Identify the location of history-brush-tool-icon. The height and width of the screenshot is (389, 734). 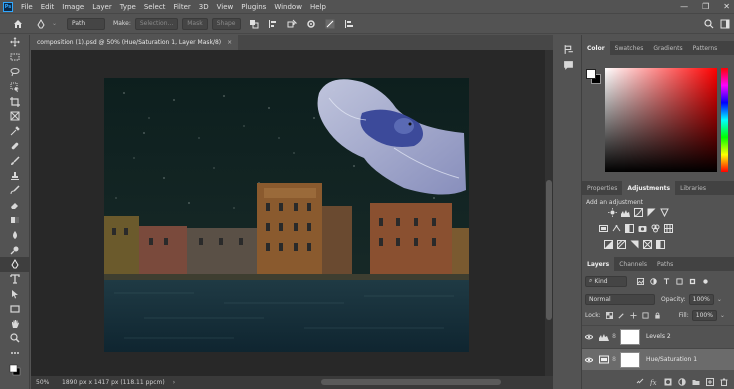
(15, 190).